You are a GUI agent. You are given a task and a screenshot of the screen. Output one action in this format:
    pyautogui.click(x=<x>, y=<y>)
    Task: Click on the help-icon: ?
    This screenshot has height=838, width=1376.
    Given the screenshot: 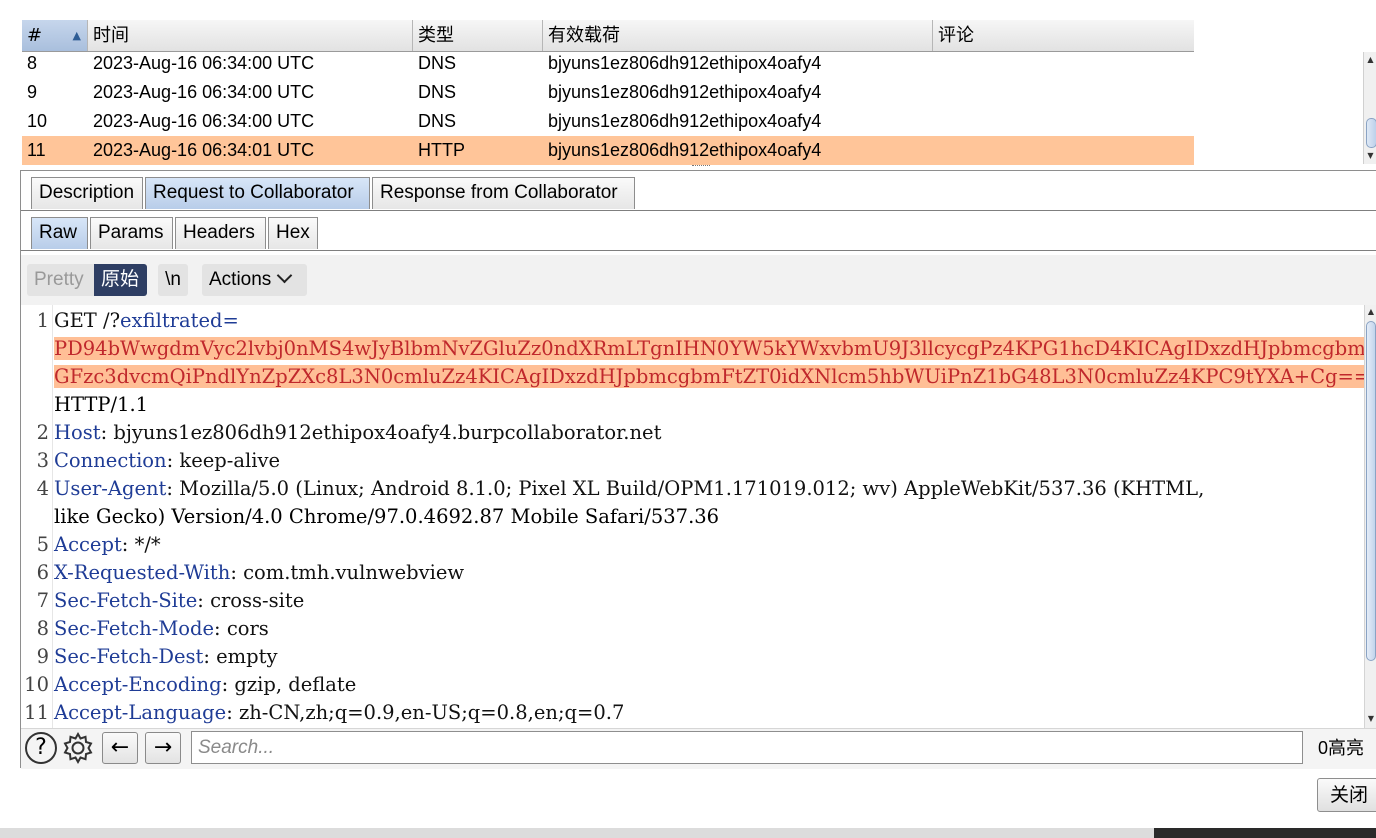 What is the action you would take?
    pyautogui.click(x=41, y=748)
    